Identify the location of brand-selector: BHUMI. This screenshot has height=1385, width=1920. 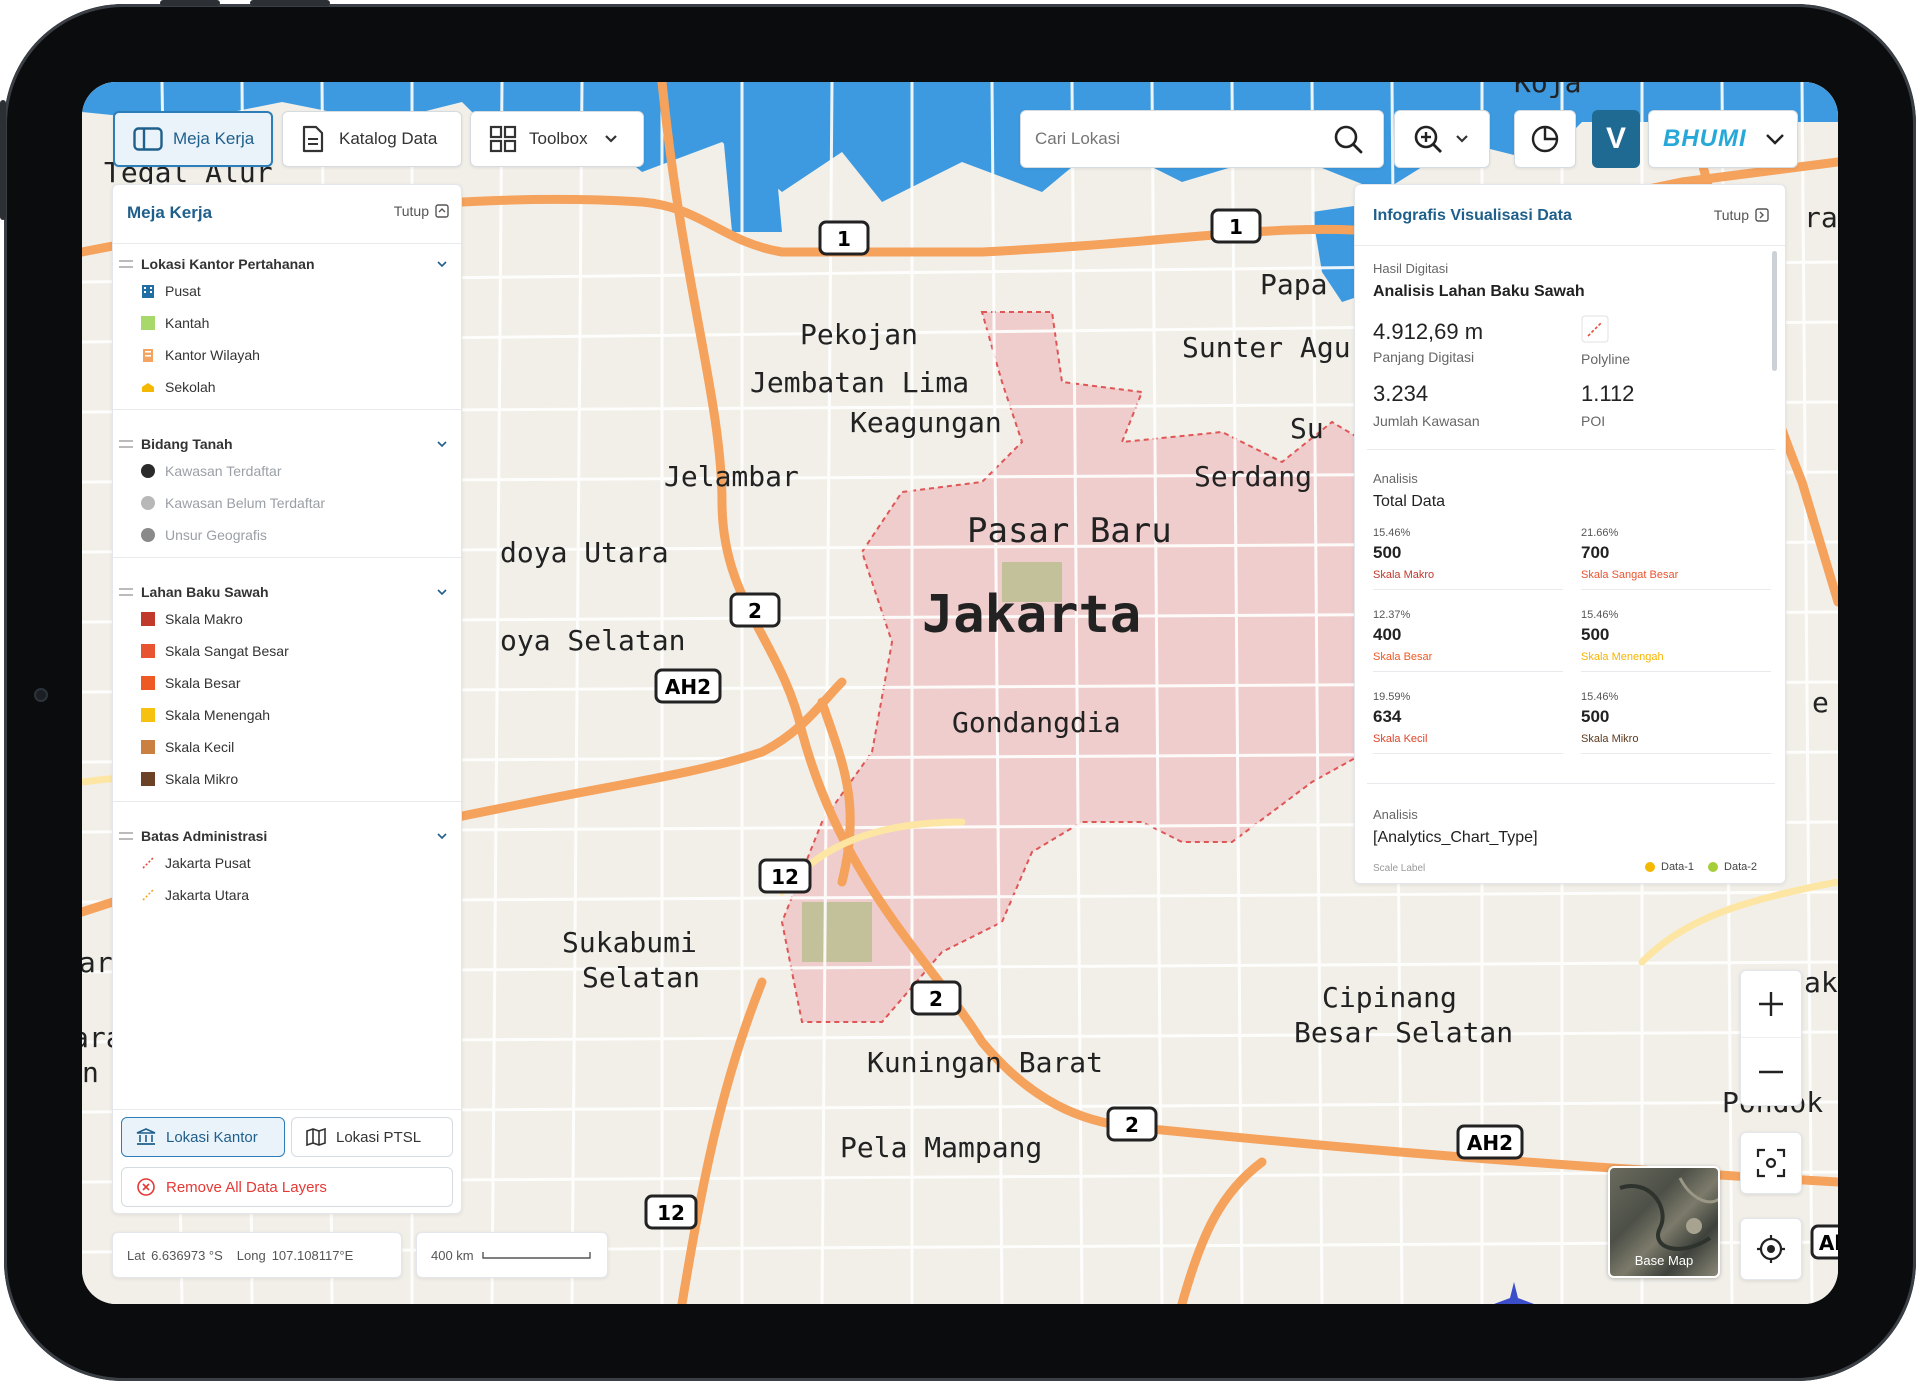
(1723, 139).